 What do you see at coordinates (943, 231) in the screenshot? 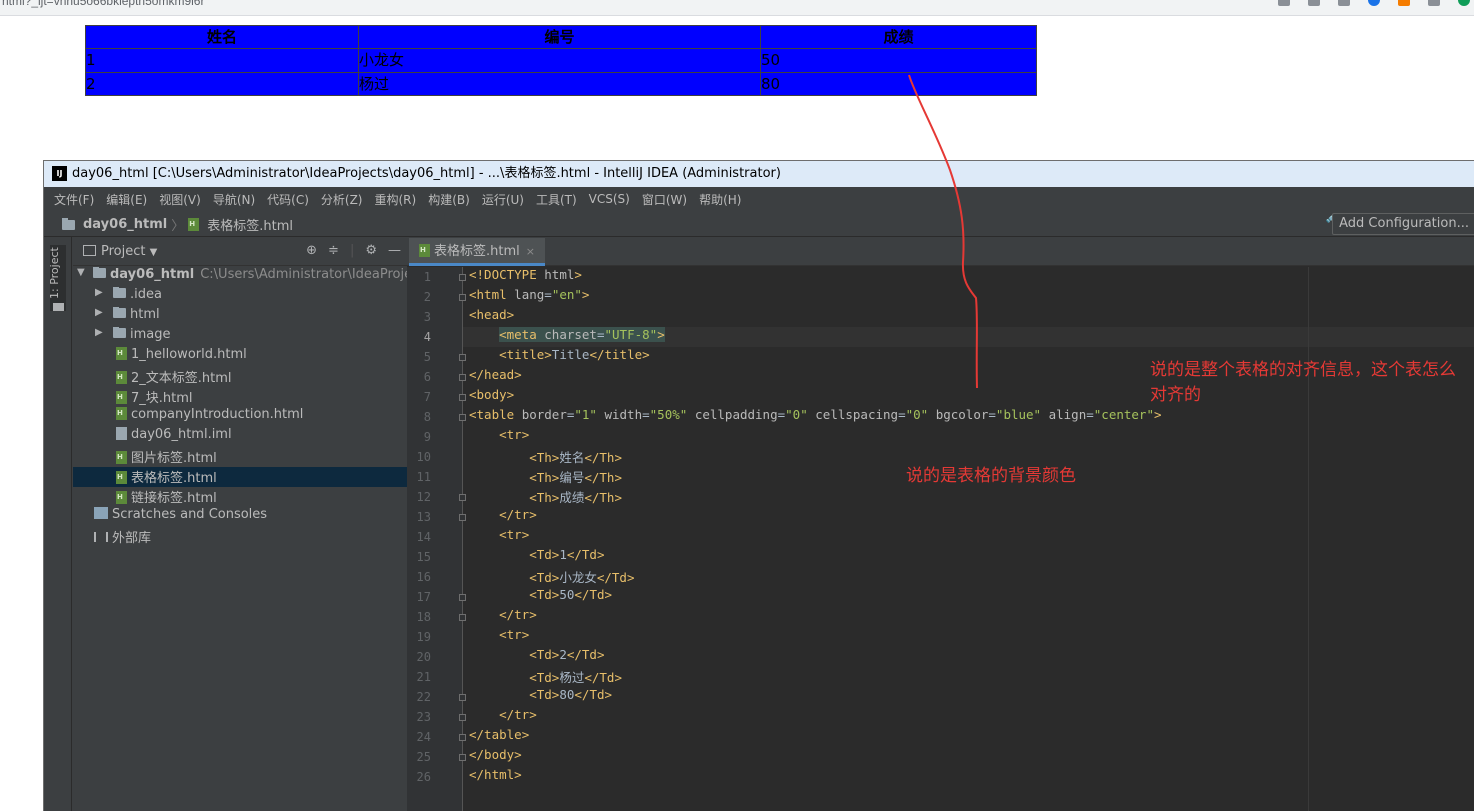
I see `red-arrow-line` at bounding box center [943, 231].